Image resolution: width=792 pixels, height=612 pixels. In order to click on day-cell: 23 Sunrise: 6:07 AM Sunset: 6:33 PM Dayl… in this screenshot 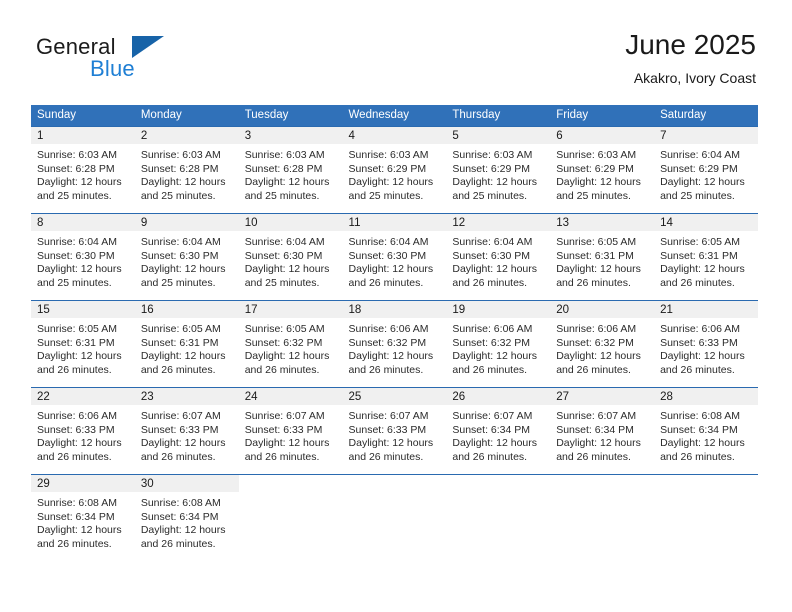, I will do `click(186, 431)`.